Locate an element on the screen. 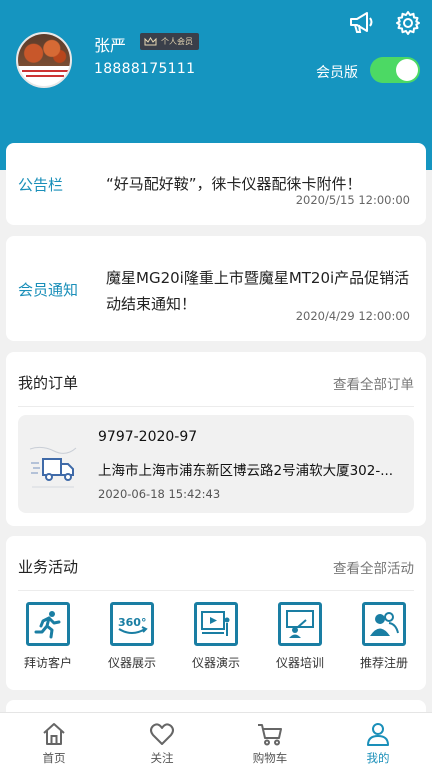 This screenshot has width=432, height=768. tab-label: 关注 is located at coordinates (162, 758).